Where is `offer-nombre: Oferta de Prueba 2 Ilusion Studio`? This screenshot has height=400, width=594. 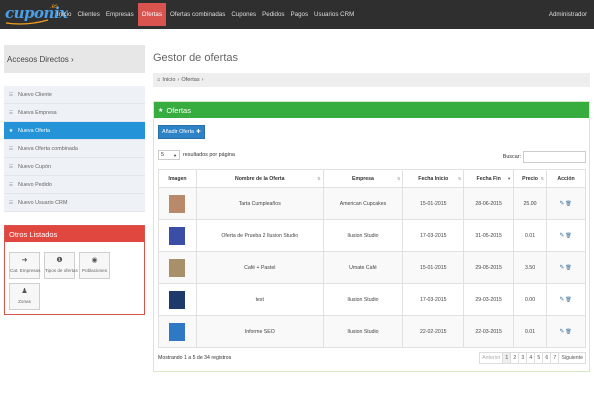
offer-nombre: Oferta de Prueba 2 Ilusion Studio is located at coordinates (259, 235).